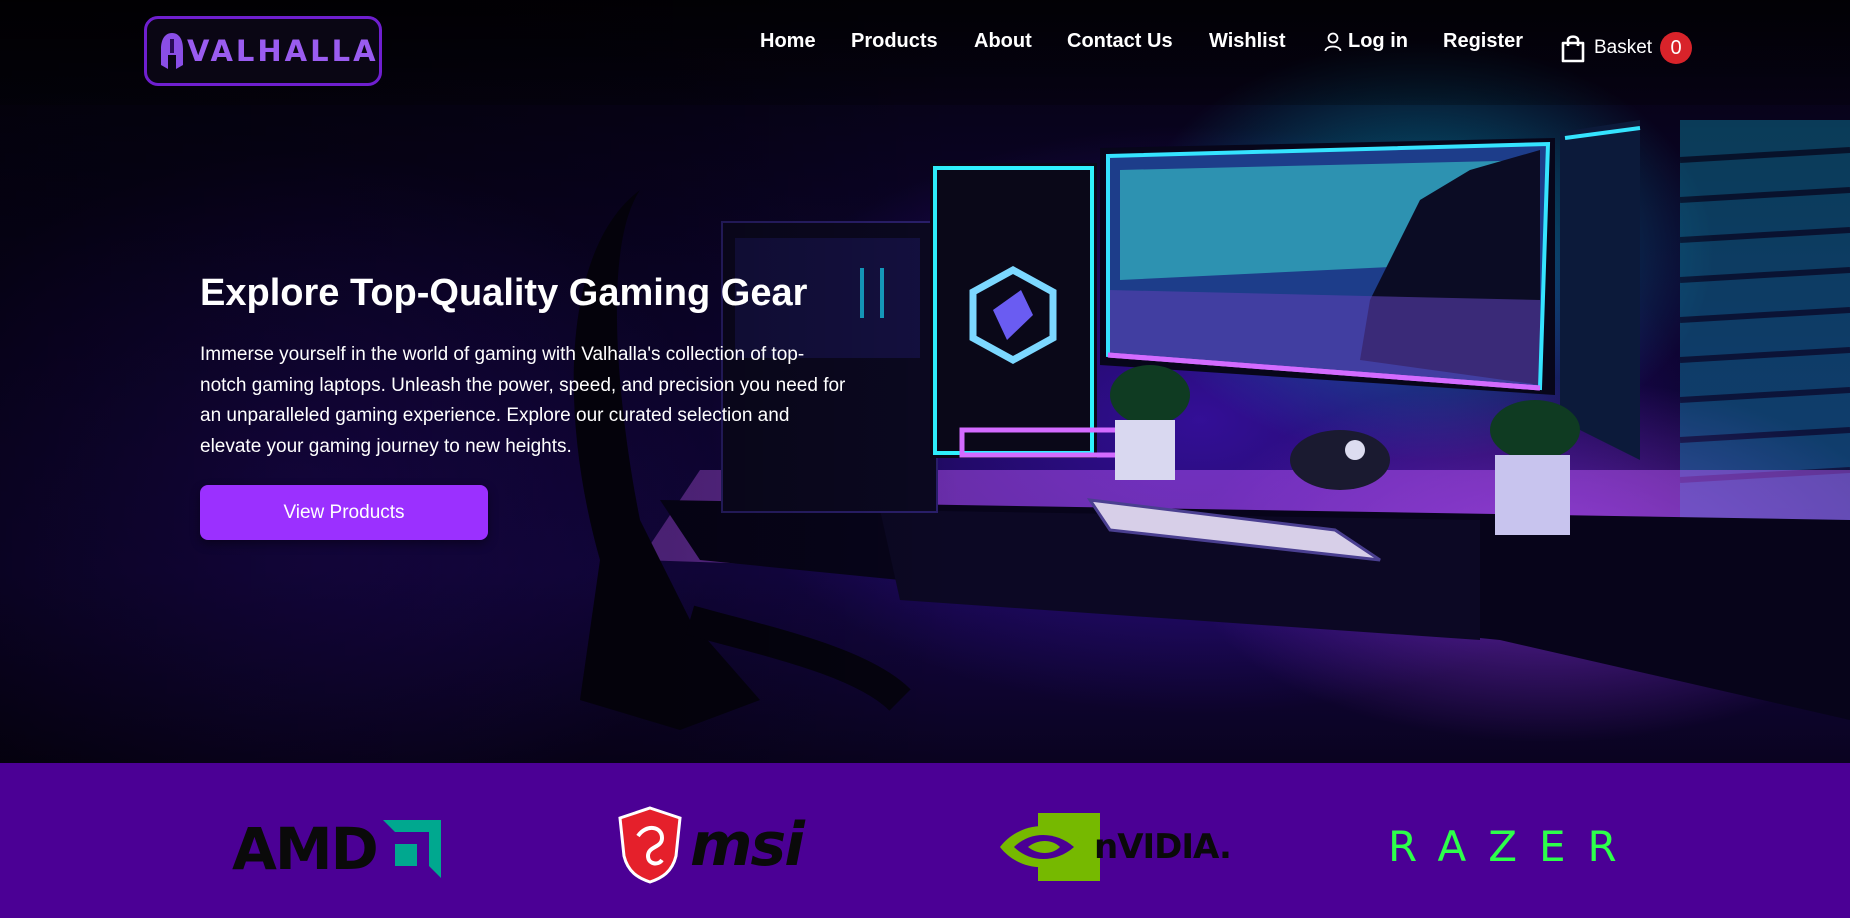  I want to click on nav-register: Register, so click(1483, 41).